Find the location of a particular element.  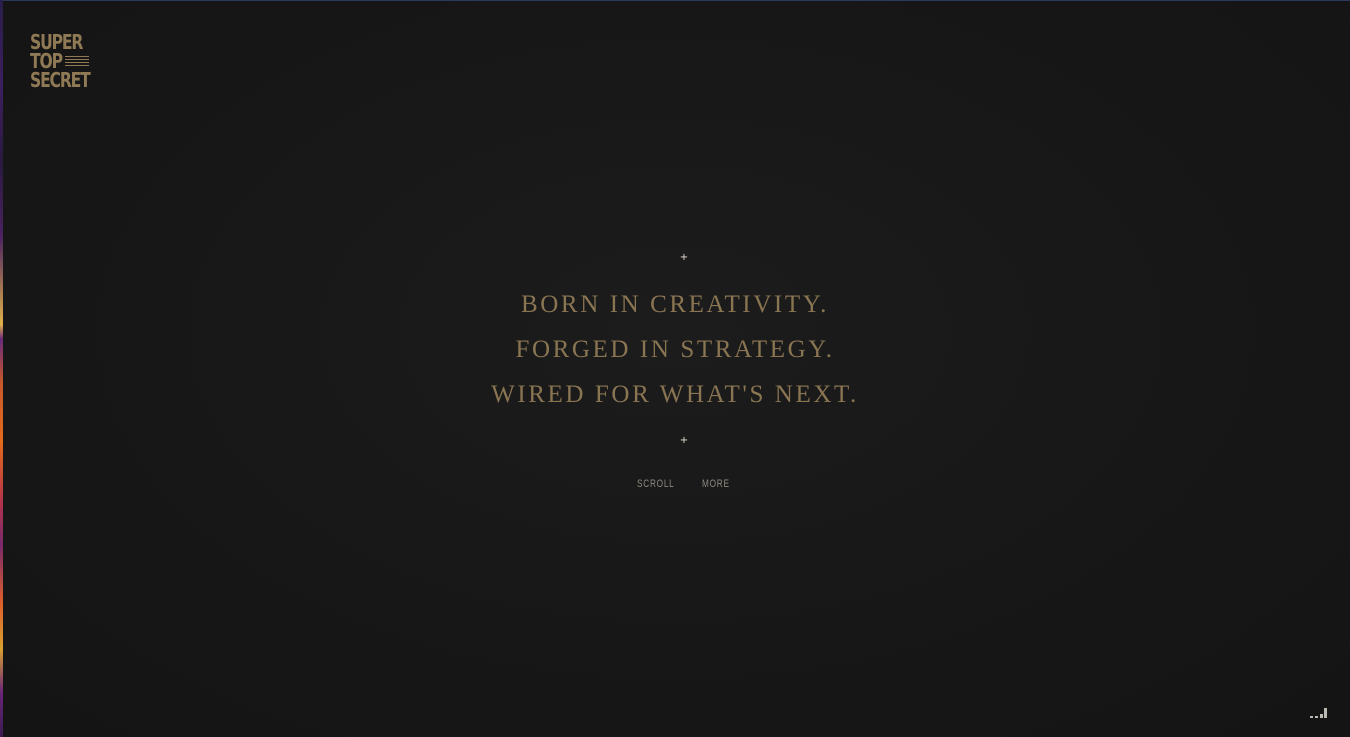

color-edge-strip is located at coordinates (1, 368).